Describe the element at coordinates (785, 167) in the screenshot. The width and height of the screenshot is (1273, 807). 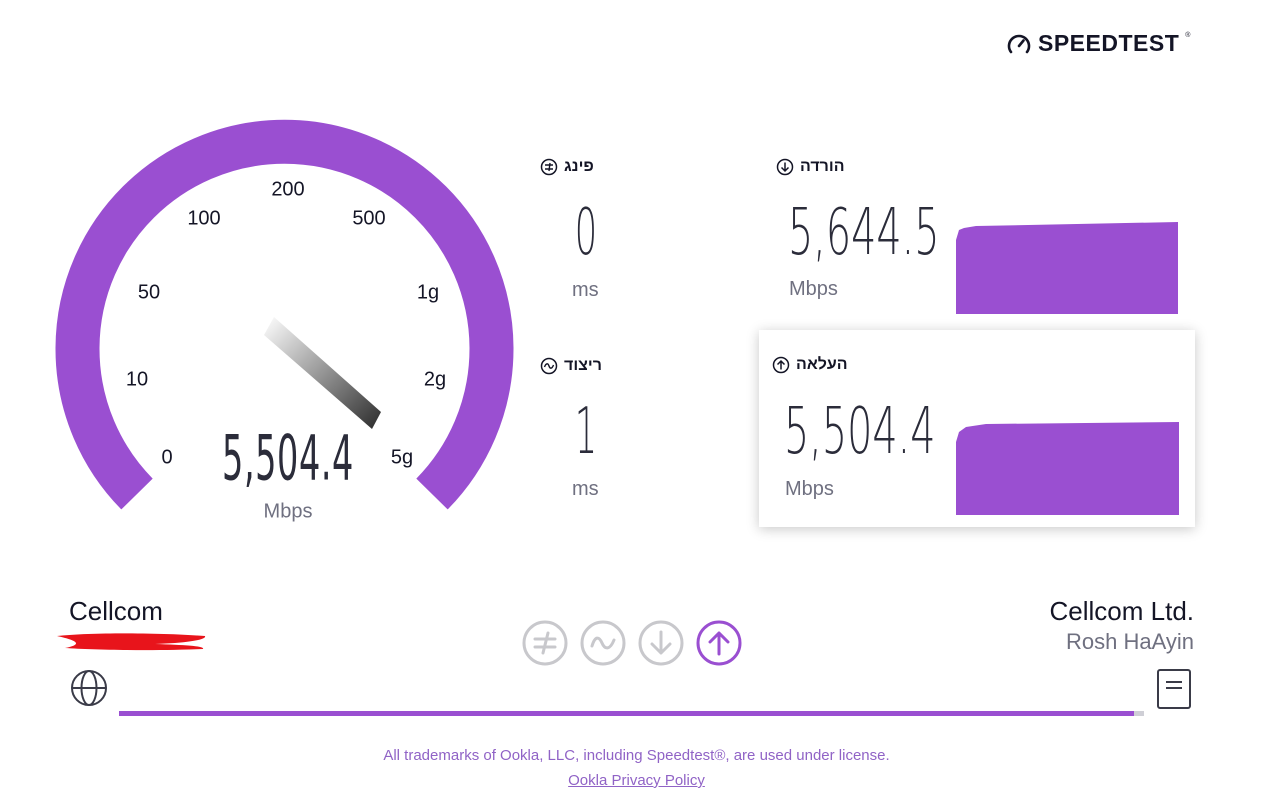
I see `download-icon` at that location.